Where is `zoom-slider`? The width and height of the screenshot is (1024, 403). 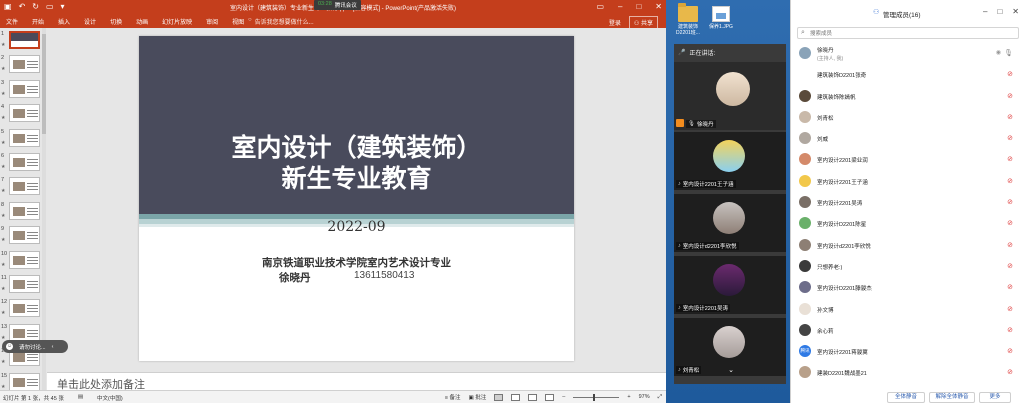
zoom-slider is located at coordinates (596, 397).